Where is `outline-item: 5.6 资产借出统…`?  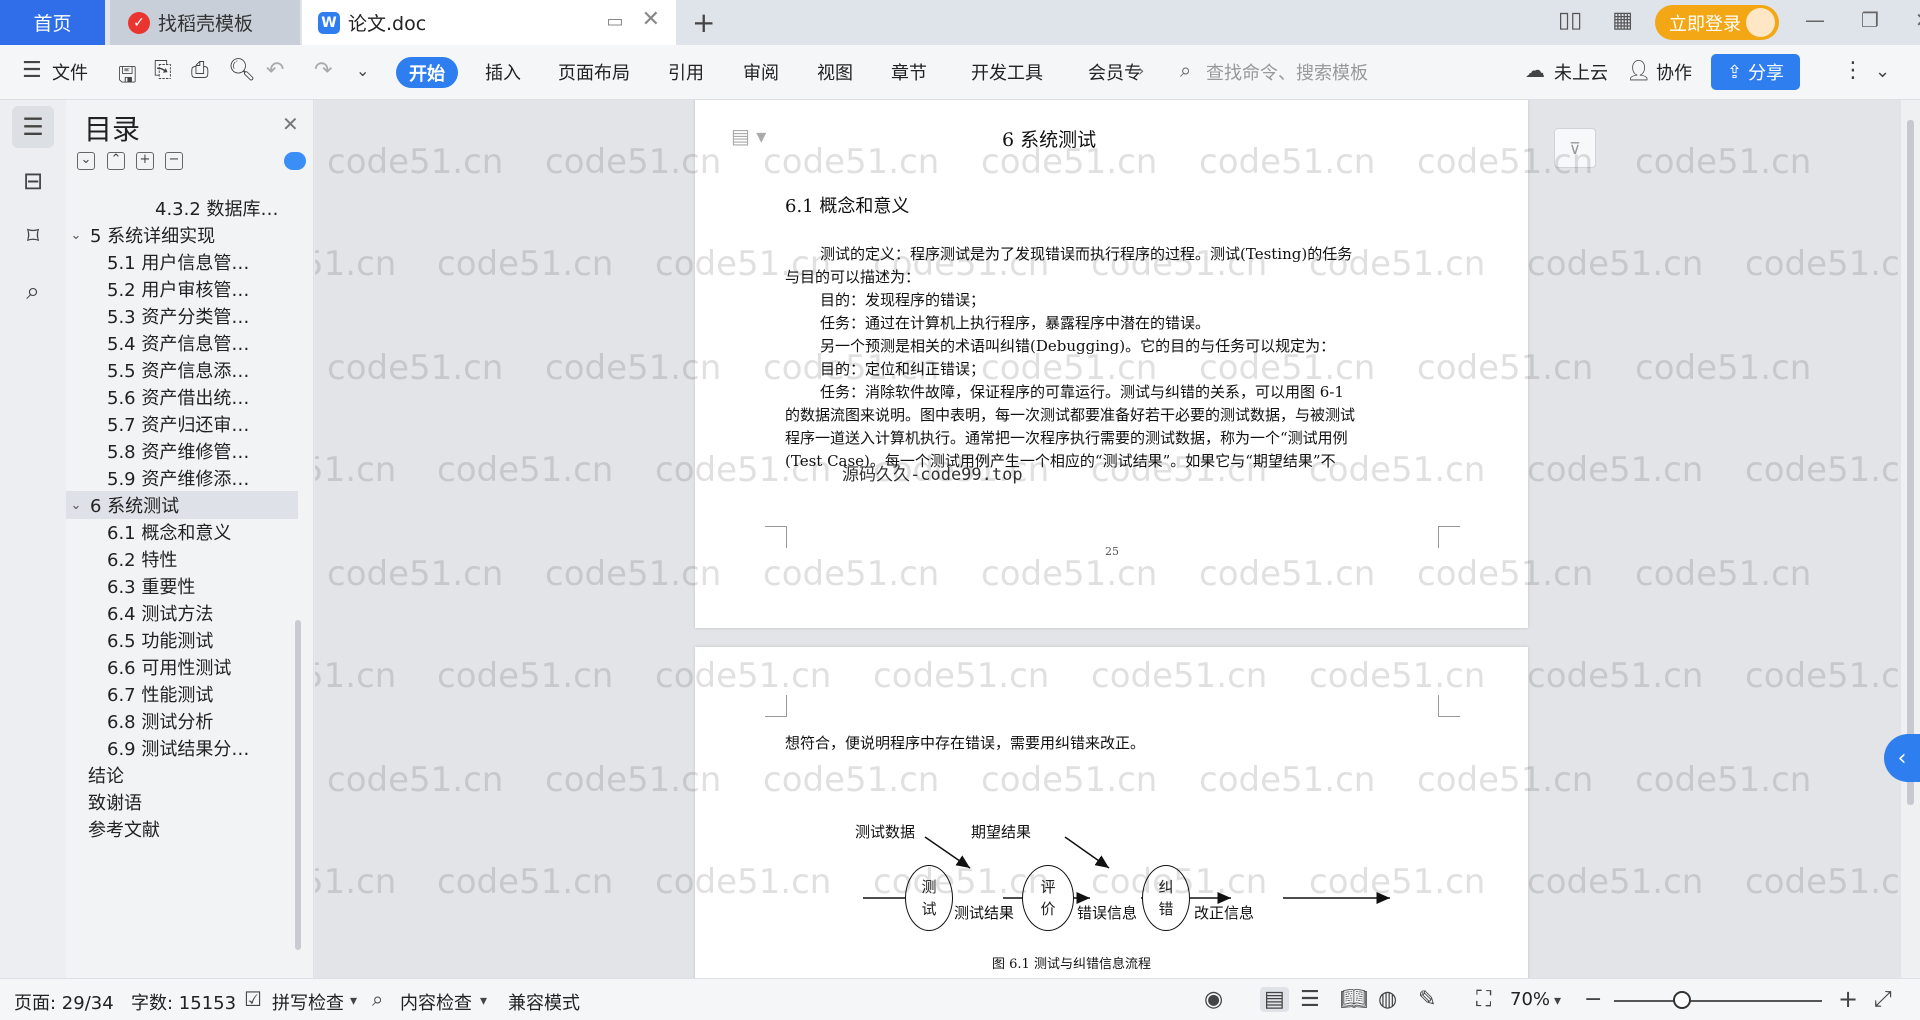
outline-item: 5.6 资产借出统… is located at coordinates (190, 397).